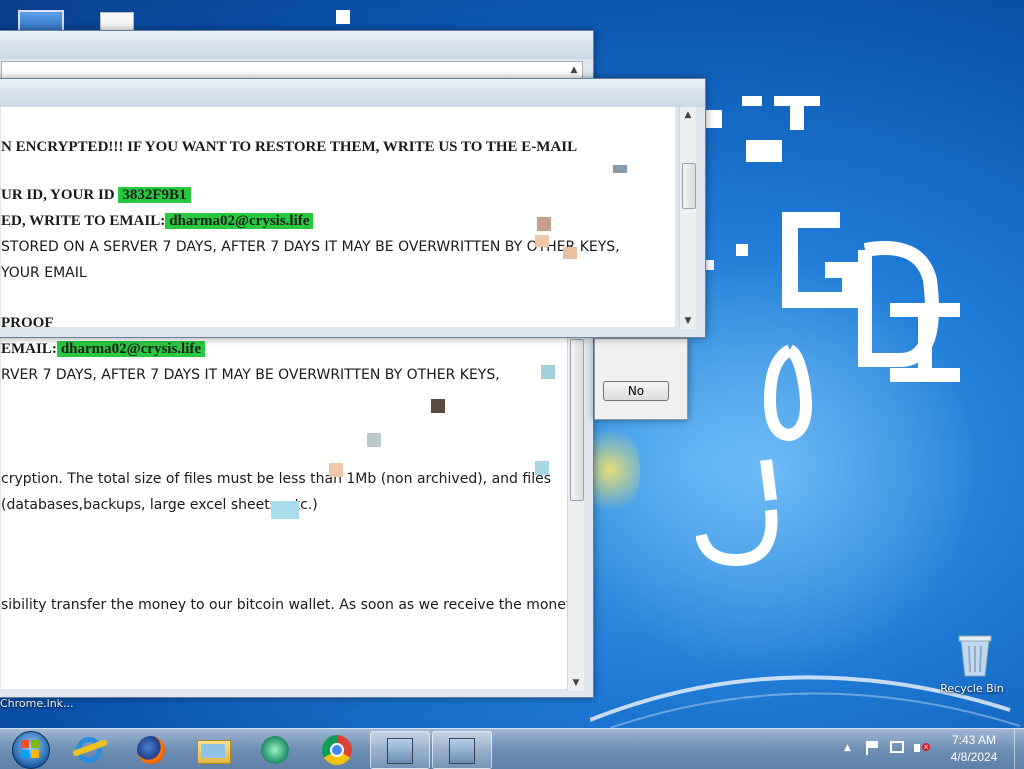 The width and height of the screenshot is (1024, 769). Describe the element at coordinates (897, 747) in the screenshot. I see `network-icon` at that location.